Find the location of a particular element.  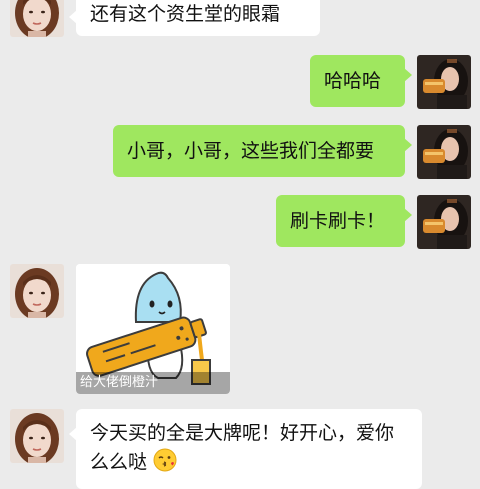

message-bubble: 还有这个资生堂的眼霜 is located at coordinates (194, 18).